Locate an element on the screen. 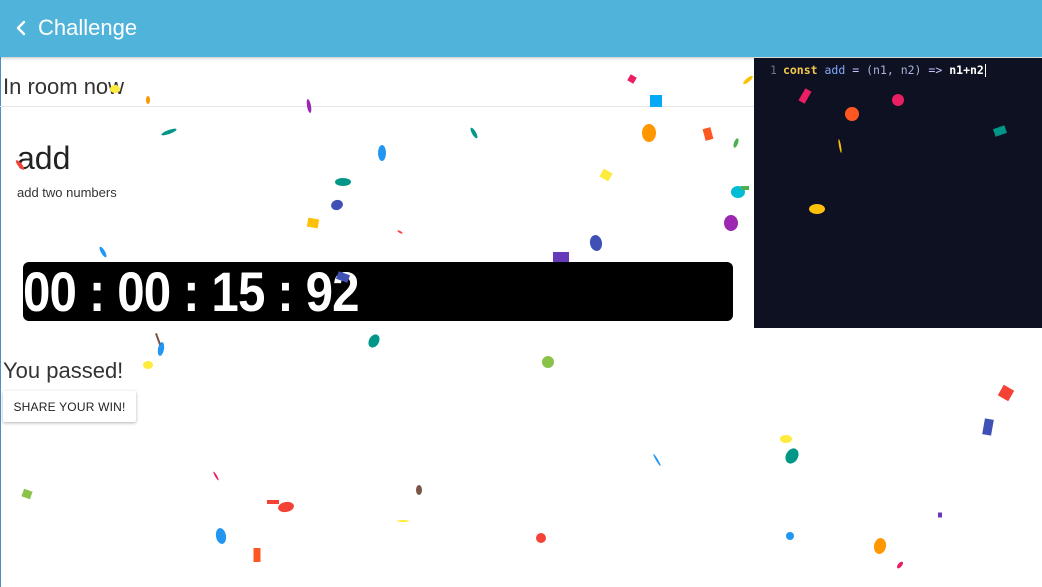 This screenshot has width=1042, height=587. code-assign: = is located at coordinates (856, 70).